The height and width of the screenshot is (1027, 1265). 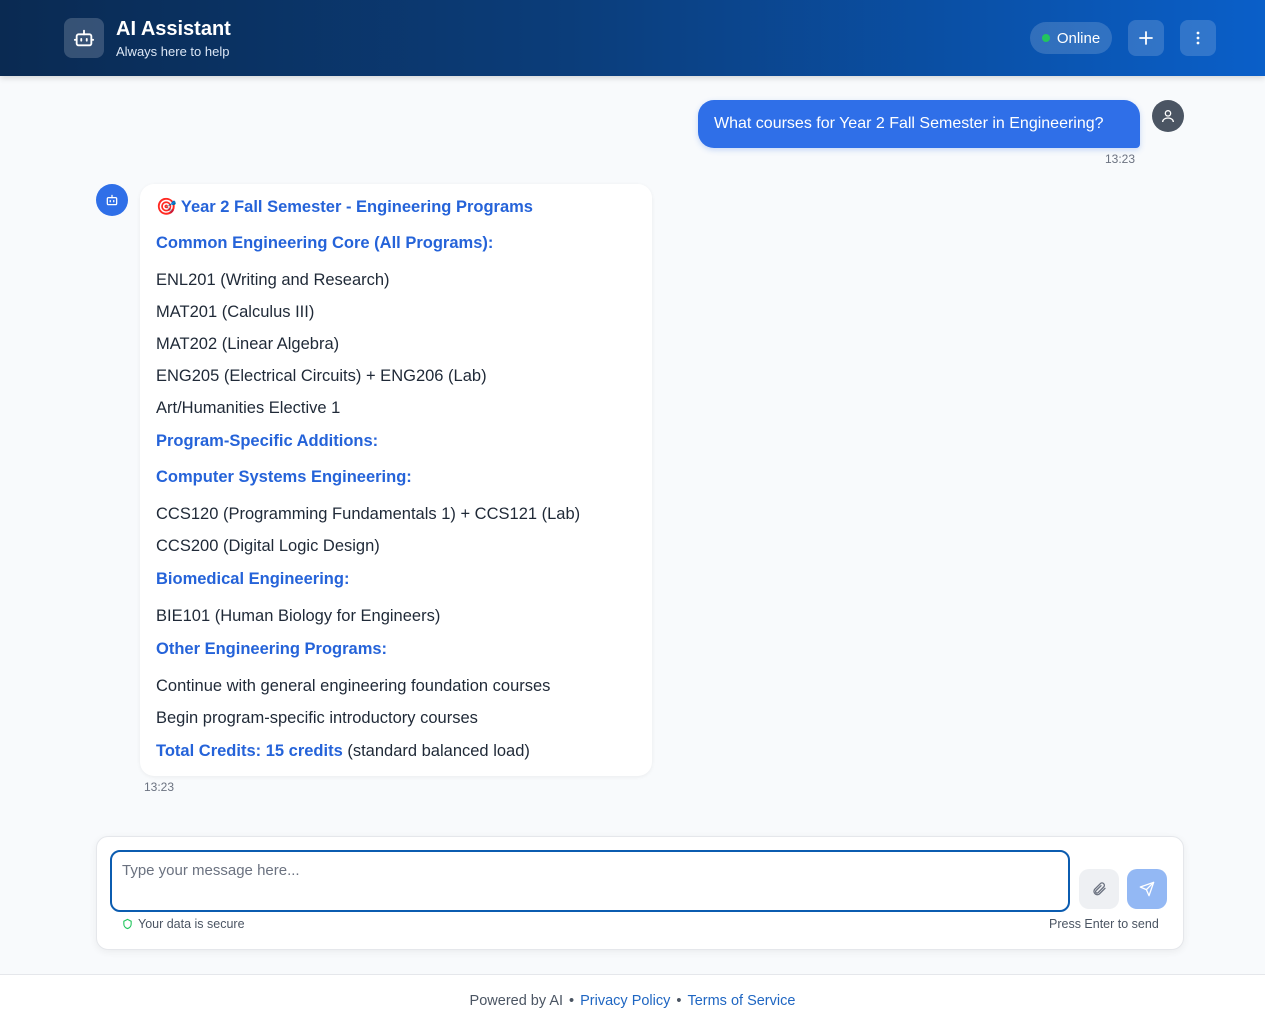 I want to click on bot-avatar, so click(x=112, y=200).